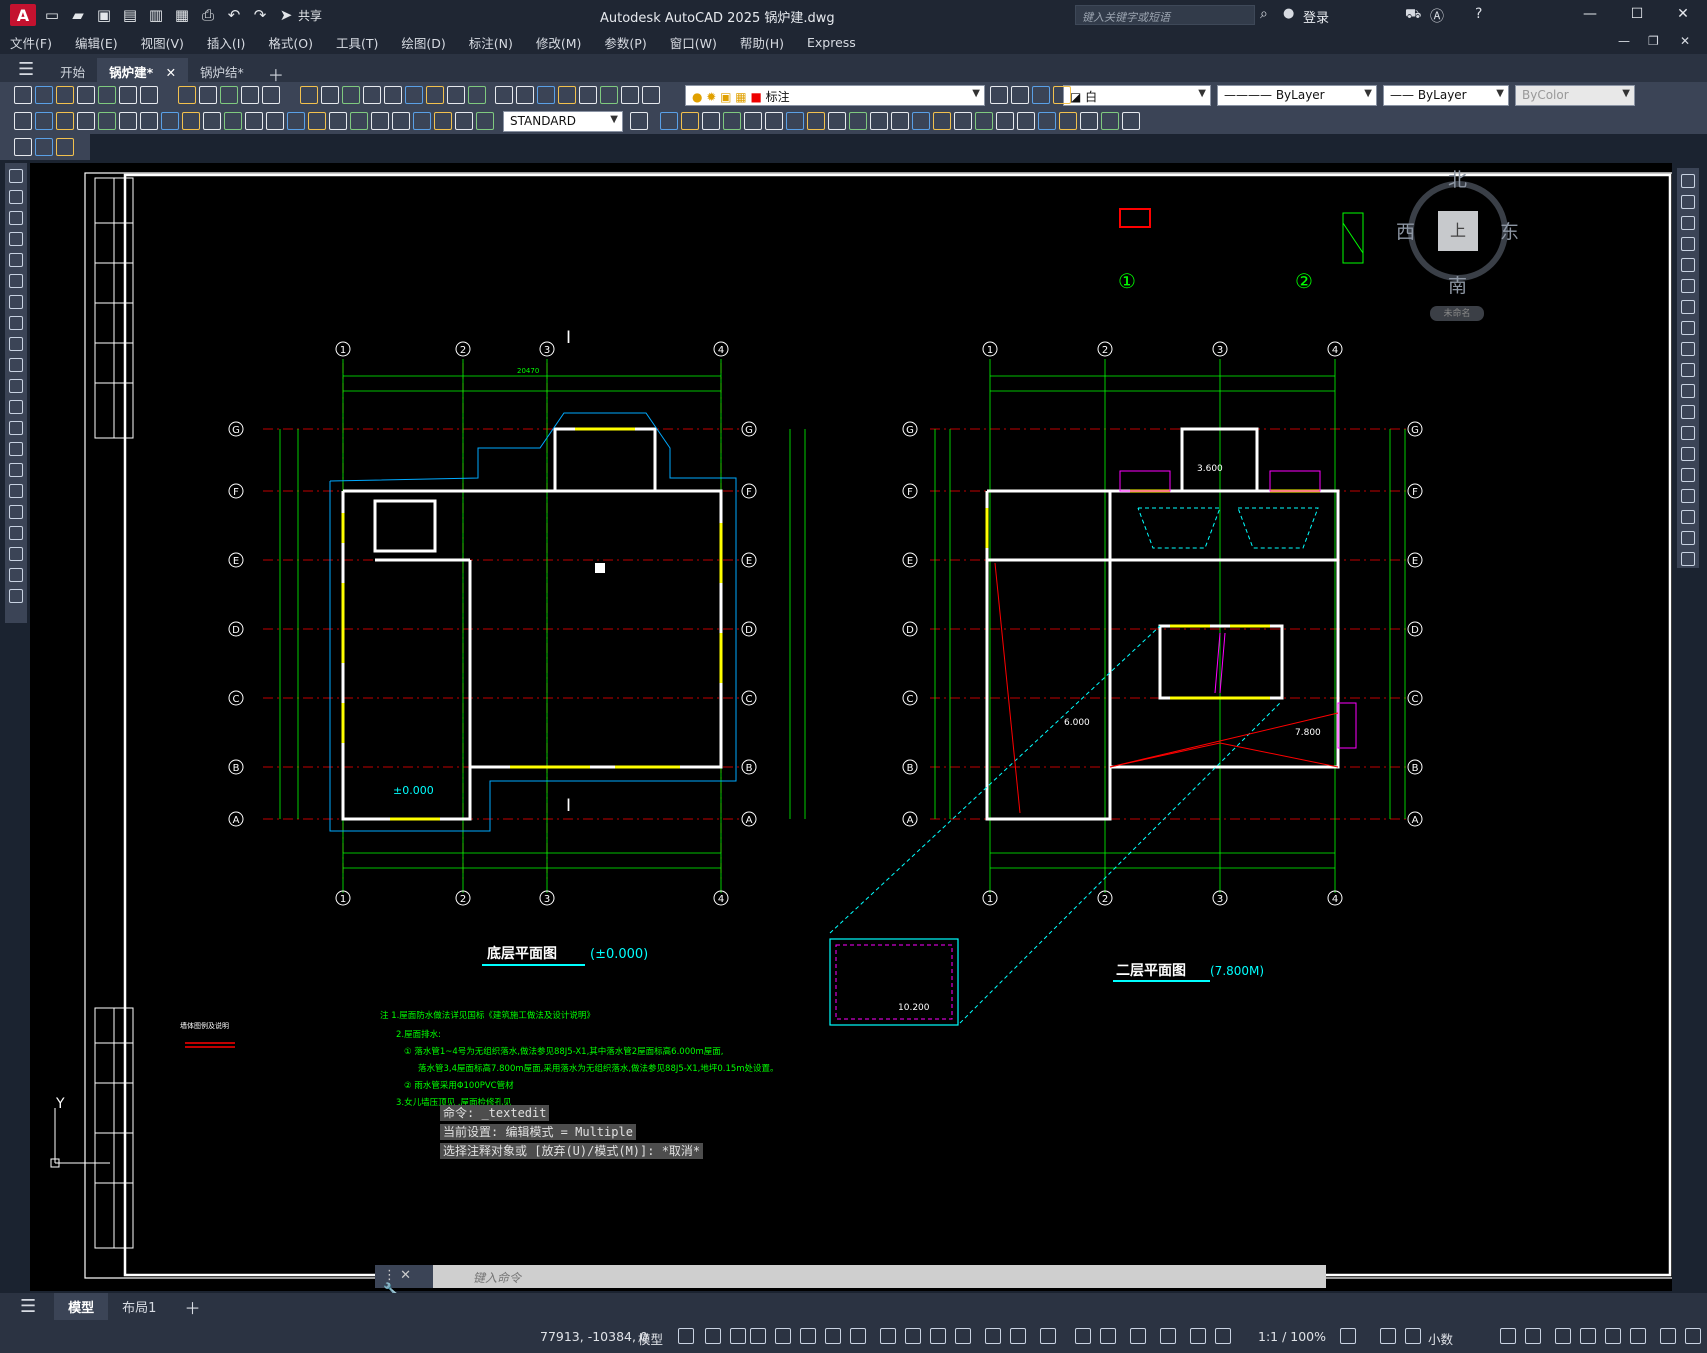 This screenshot has width=1707, height=1353. Describe the element at coordinates (1288, 13) in the screenshot. I see `user-icon: ●` at that location.